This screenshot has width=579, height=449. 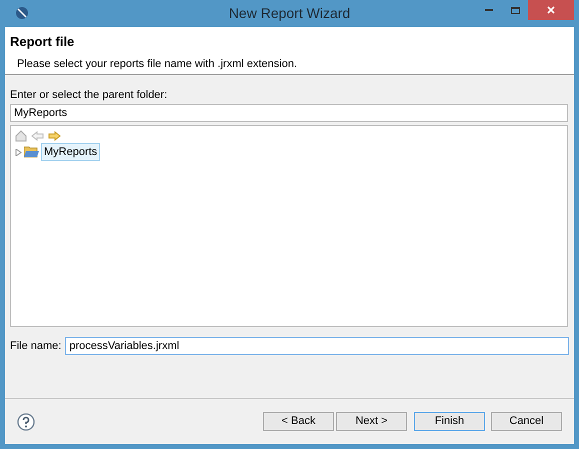 I want to click on expand-icon, so click(x=18, y=152).